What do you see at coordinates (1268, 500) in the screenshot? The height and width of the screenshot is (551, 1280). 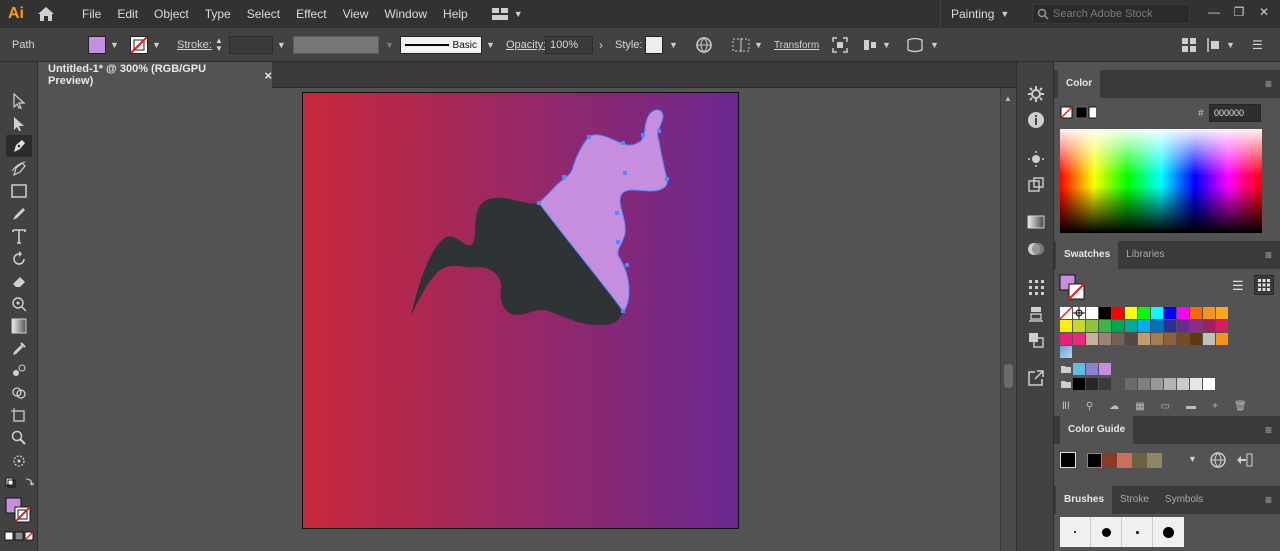 I see `panel-menu-icon: ≡` at bounding box center [1268, 500].